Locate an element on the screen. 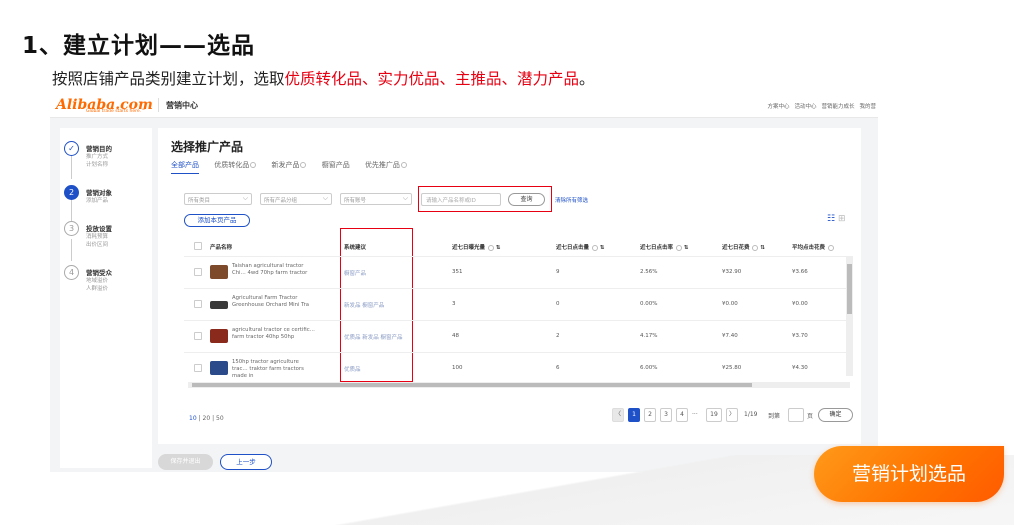  page-4-button: 4 is located at coordinates (682, 415).